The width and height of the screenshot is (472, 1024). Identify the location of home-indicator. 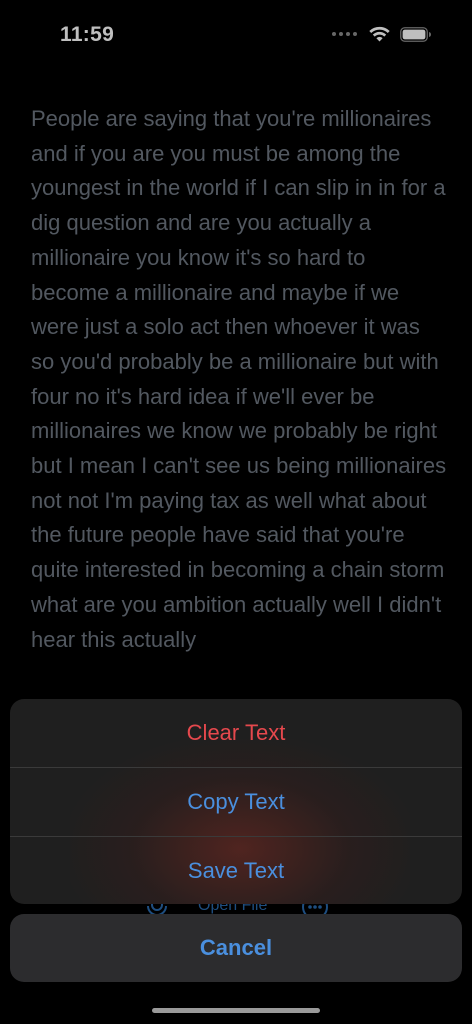
(236, 1010).